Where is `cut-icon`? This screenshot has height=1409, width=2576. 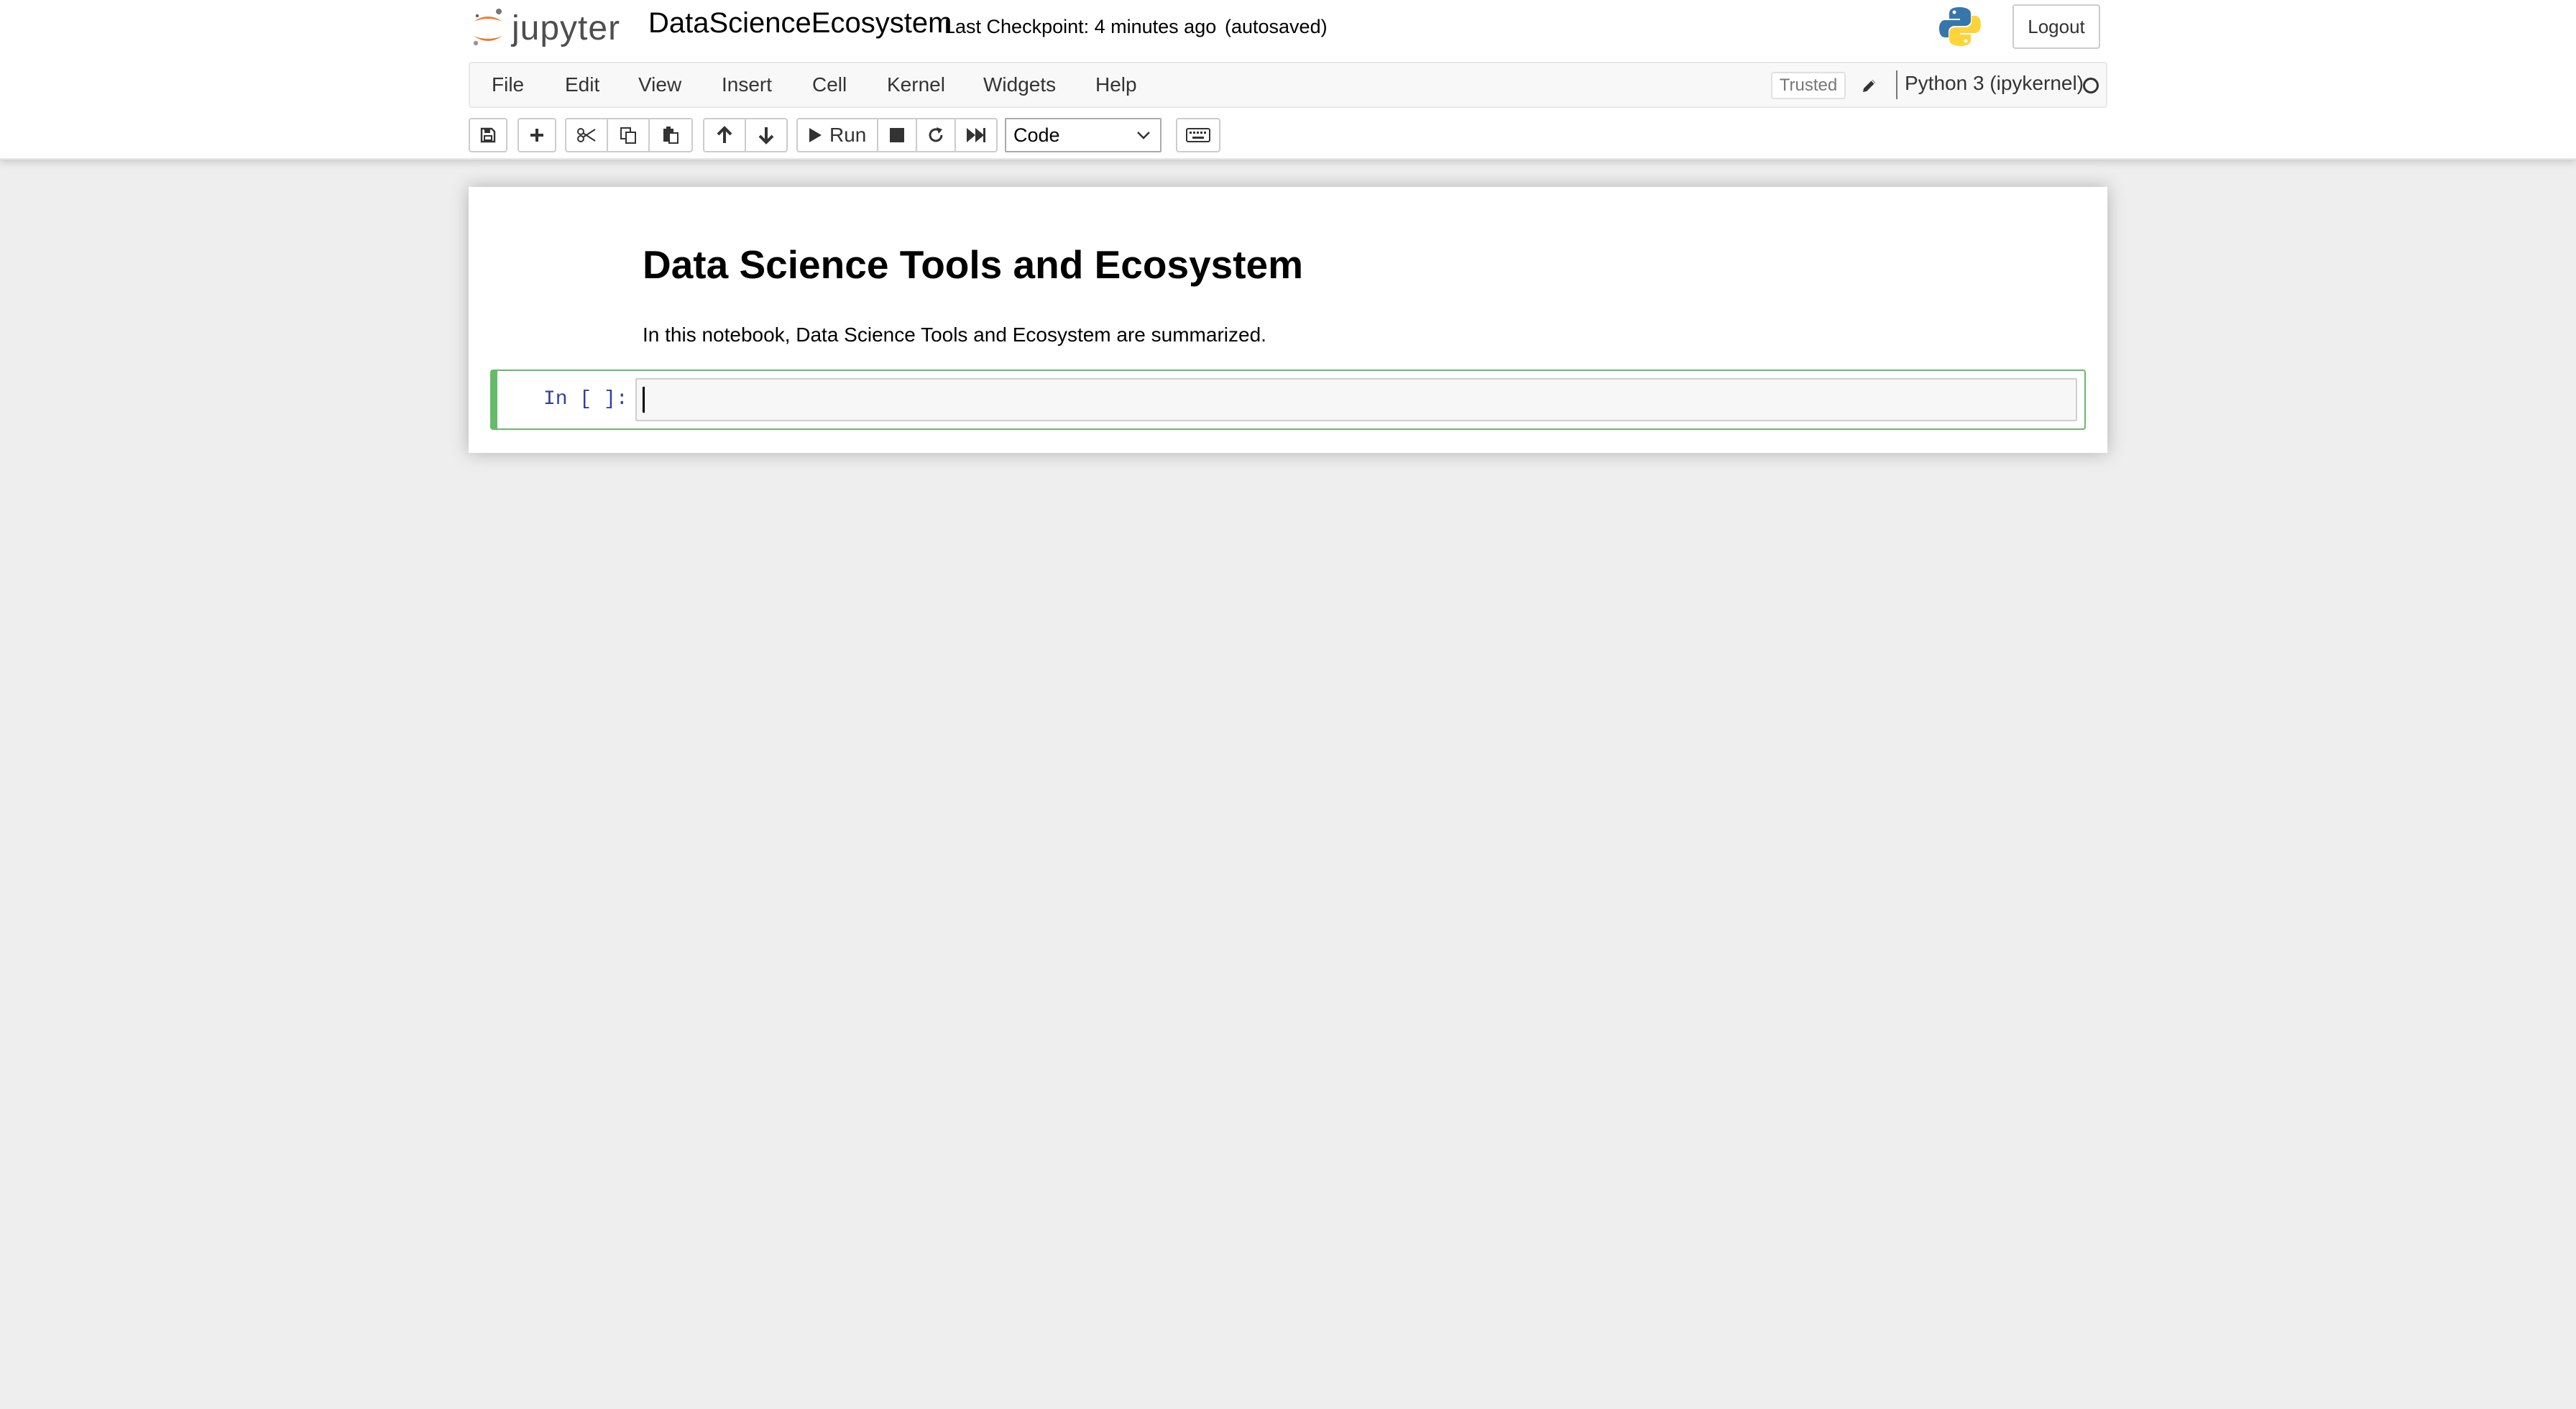
cut-icon is located at coordinates (586, 135).